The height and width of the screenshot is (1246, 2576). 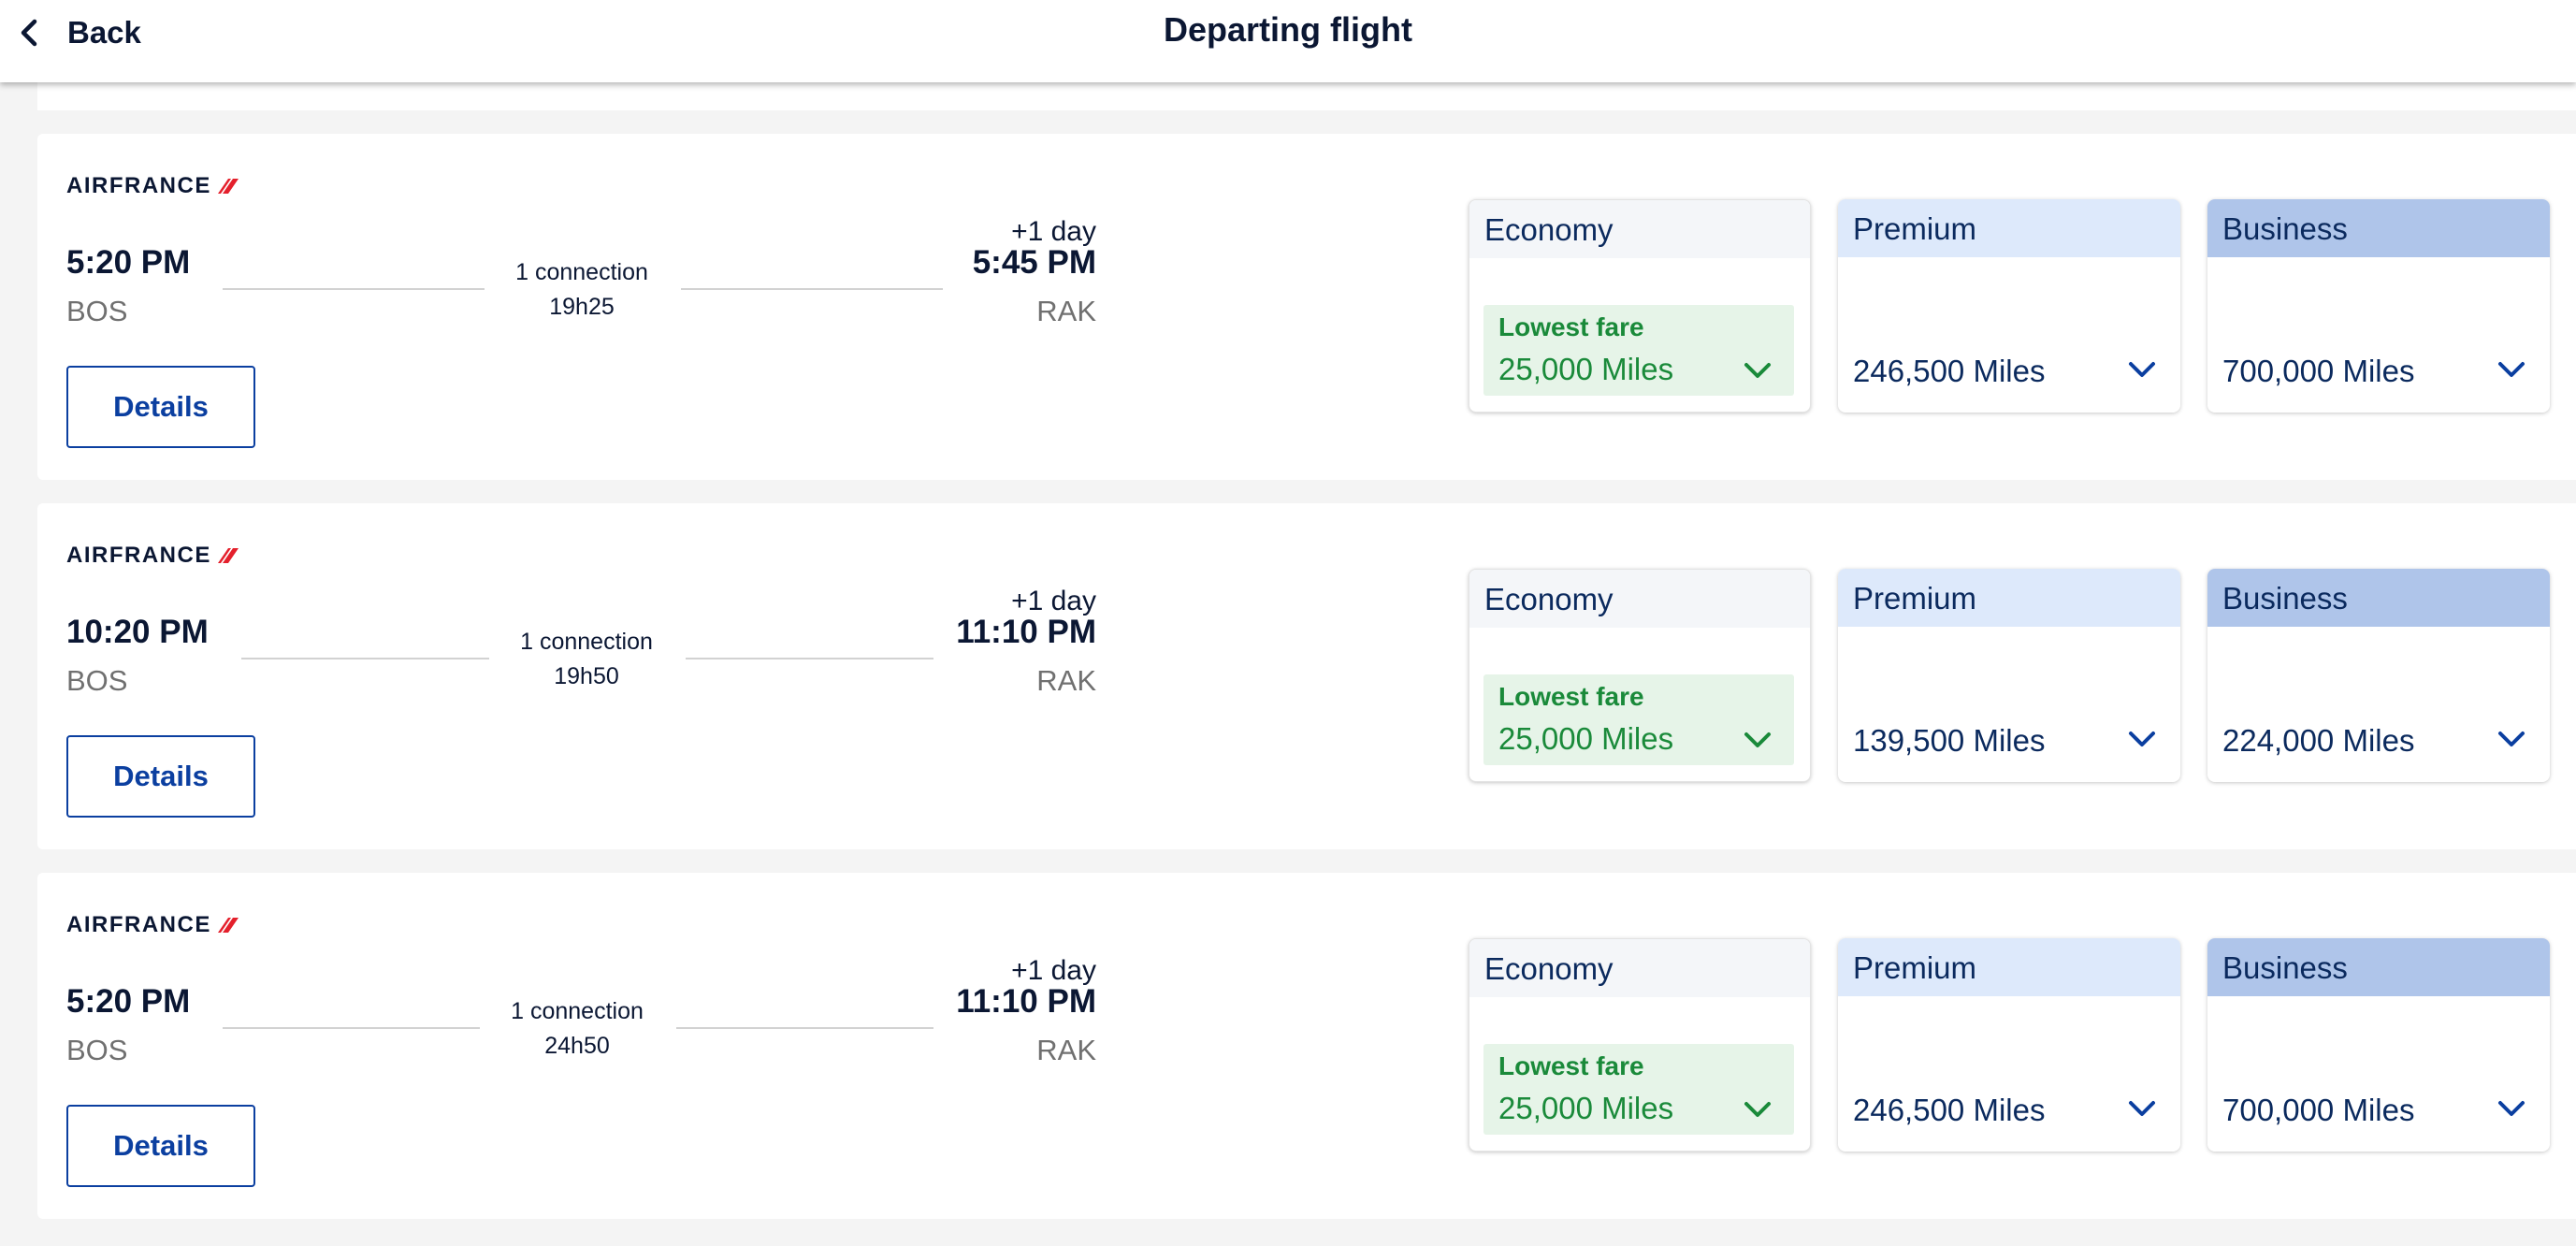 What do you see at coordinates (586, 659) in the screenshot?
I see `connection-info: 1 connection 19h50` at bounding box center [586, 659].